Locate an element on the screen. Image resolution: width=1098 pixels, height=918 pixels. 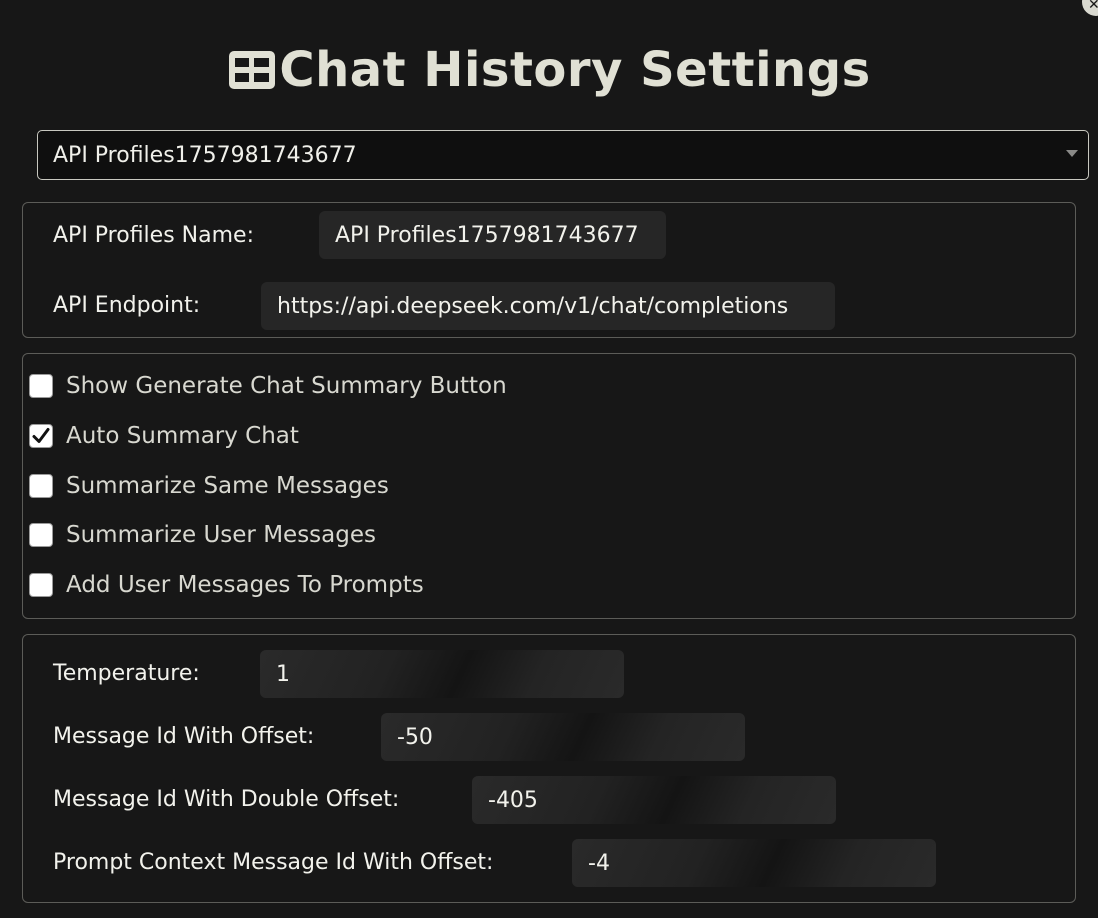
double-offset-value: -405 is located at coordinates (513, 800).